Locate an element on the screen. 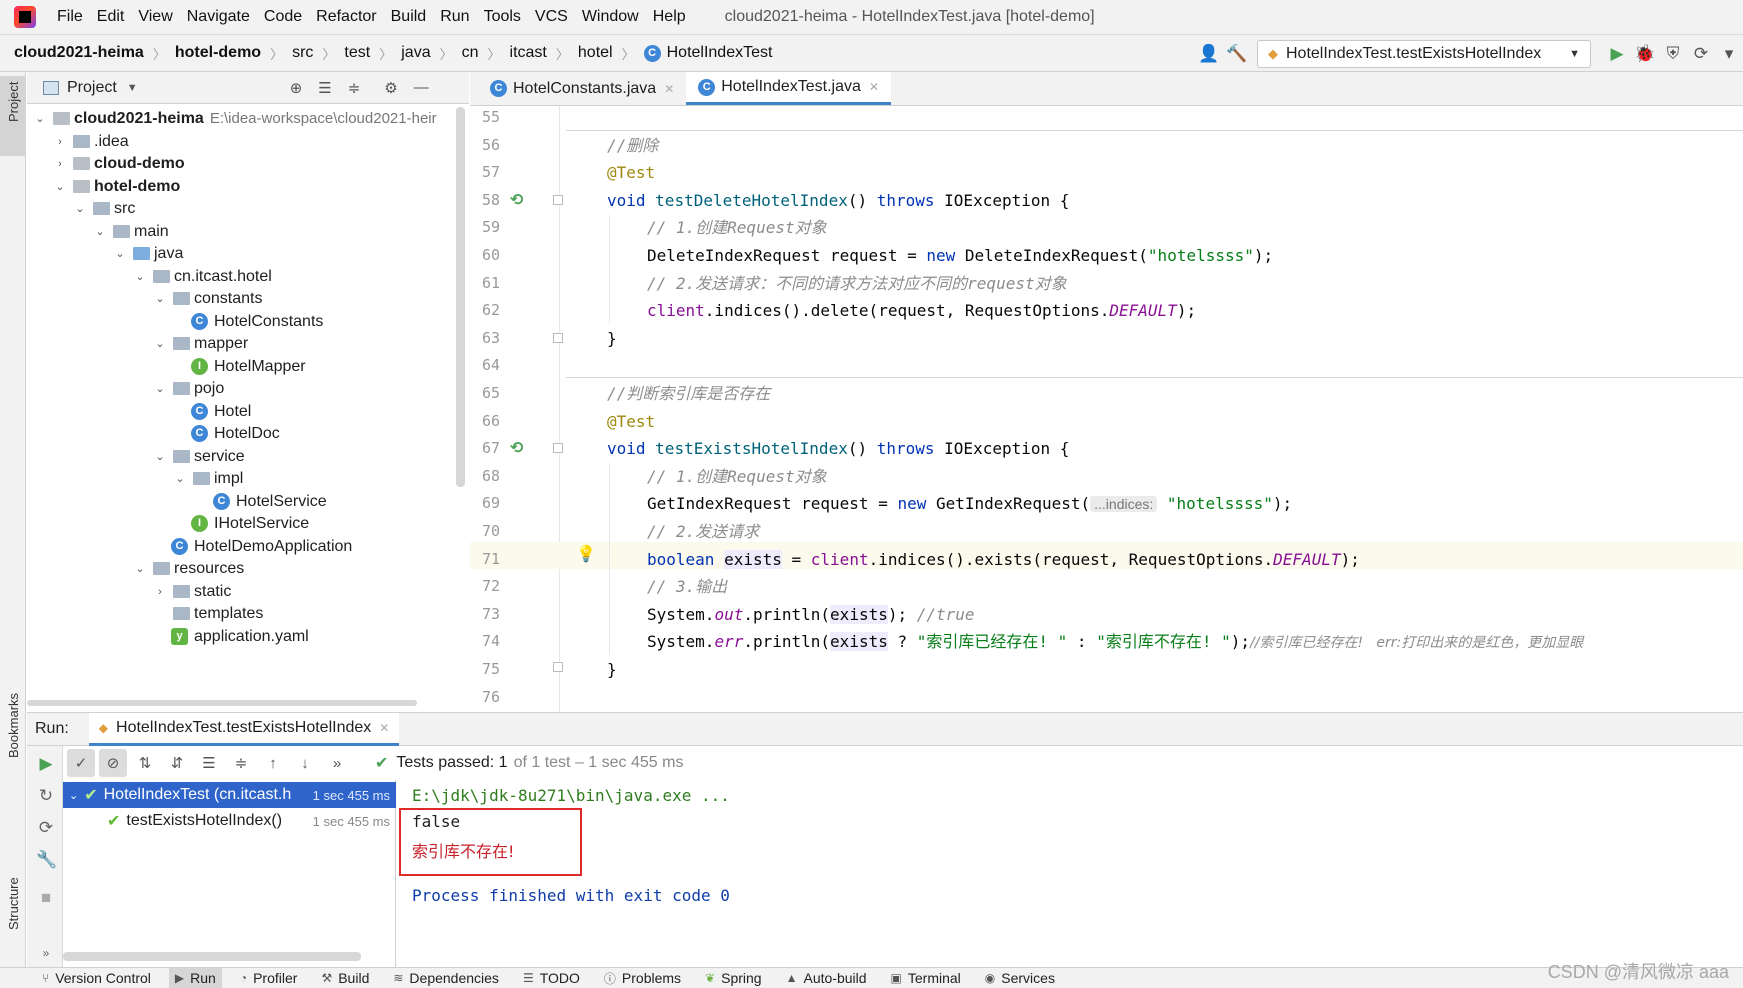 The width and height of the screenshot is (1743, 988). more-icon: ▾ is located at coordinates (1729, 54).